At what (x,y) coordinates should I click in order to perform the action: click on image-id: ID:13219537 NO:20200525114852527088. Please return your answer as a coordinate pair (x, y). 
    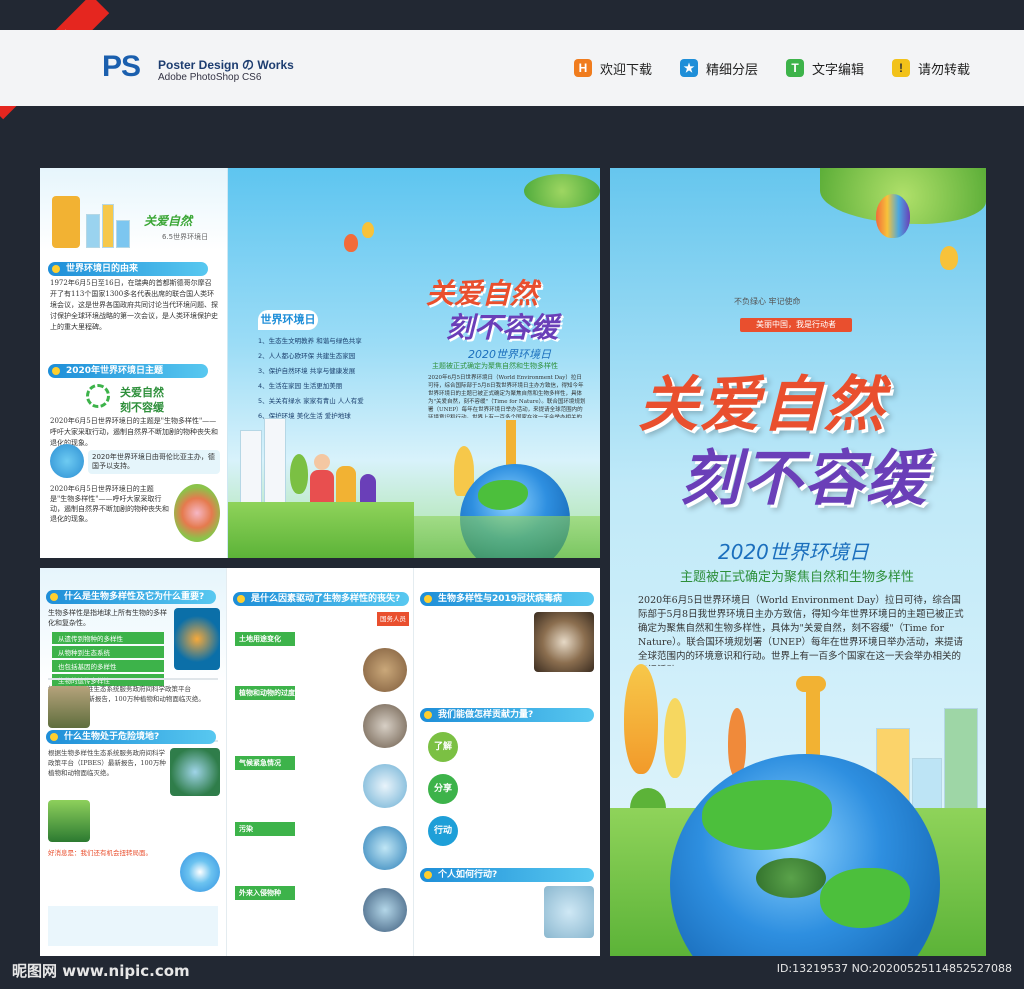
    Looking at the image, I should click on (894, 968).